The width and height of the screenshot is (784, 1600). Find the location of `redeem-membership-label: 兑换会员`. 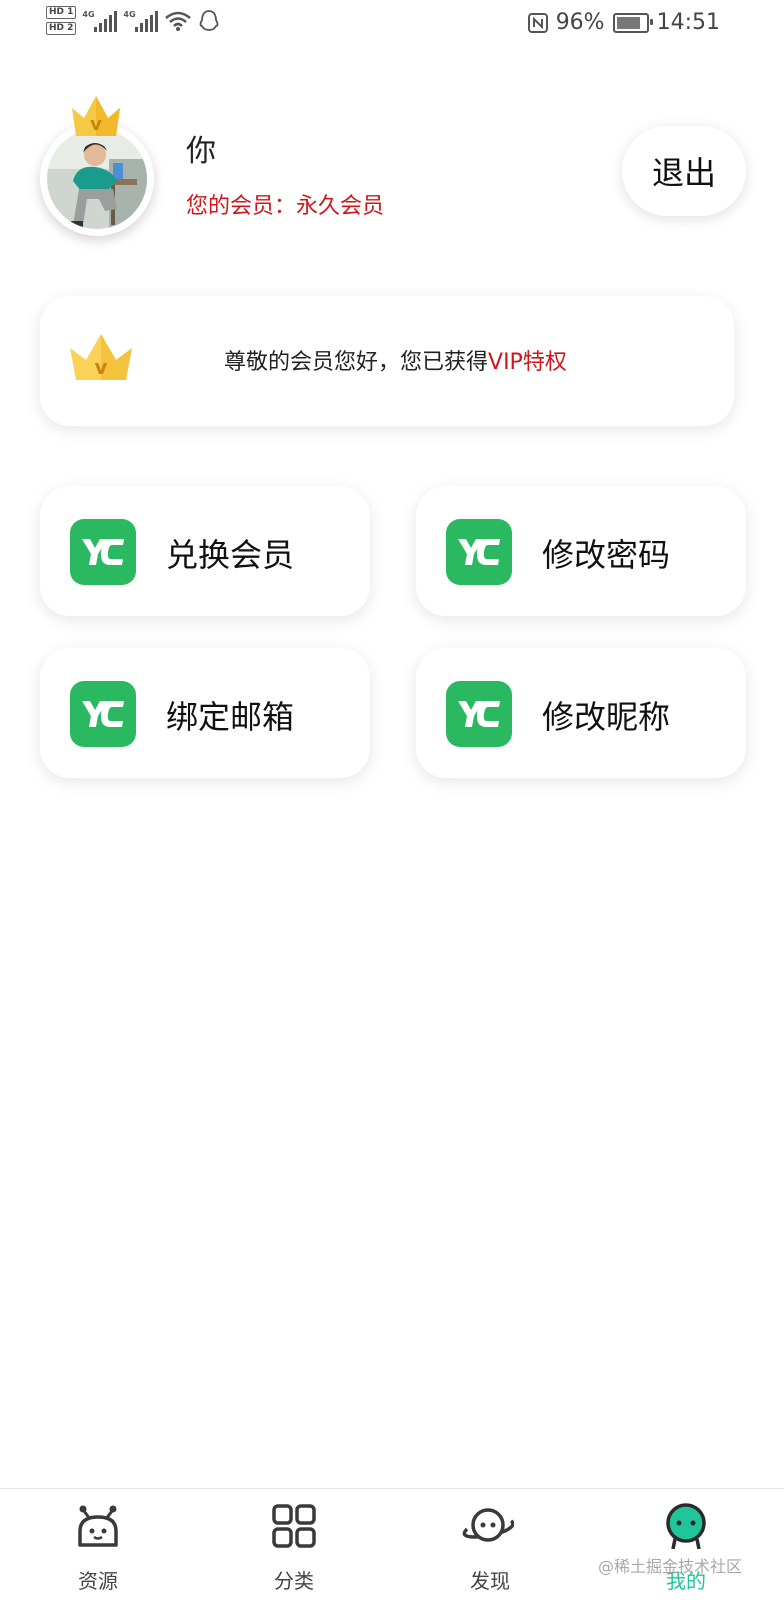

redeem-membership-label: 兑换会员 is located at coordinates (230, 555).